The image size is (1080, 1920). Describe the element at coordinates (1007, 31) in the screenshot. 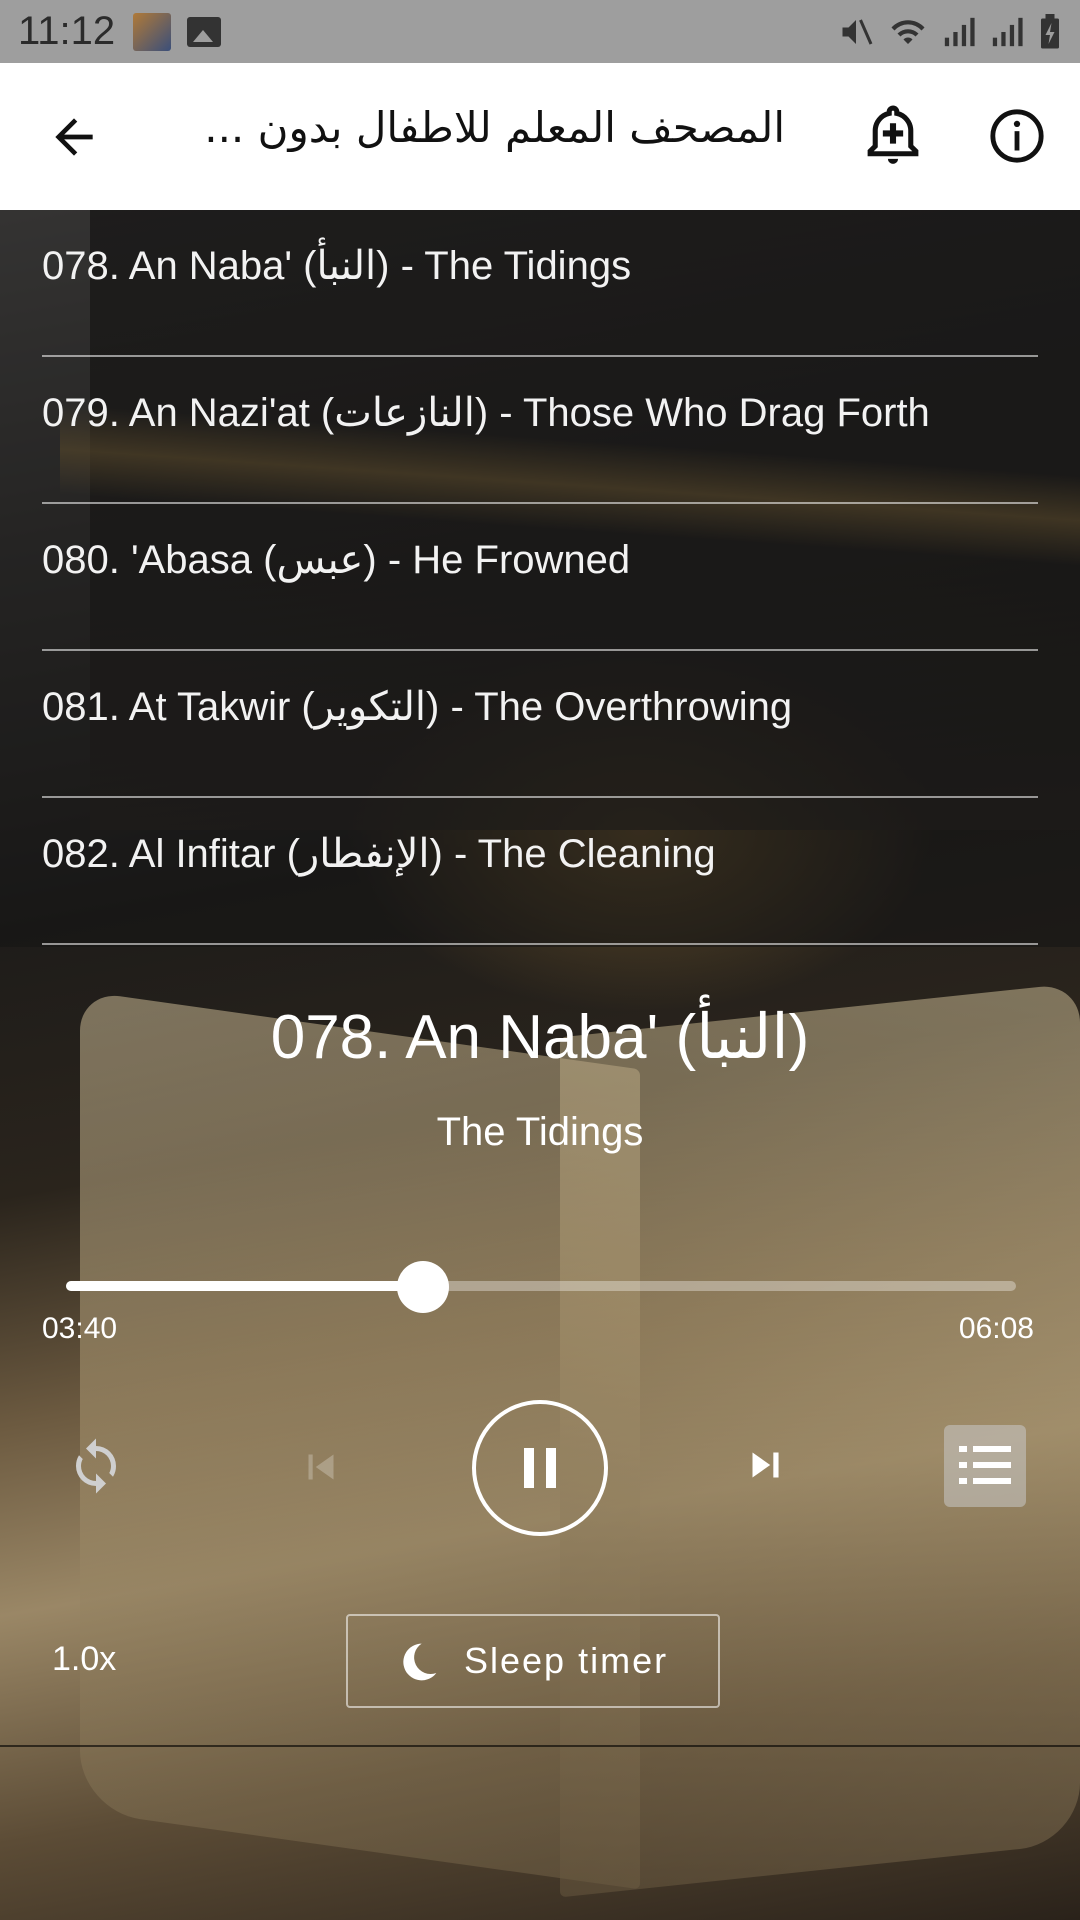

I see `roaming-signal-icon` at that location.